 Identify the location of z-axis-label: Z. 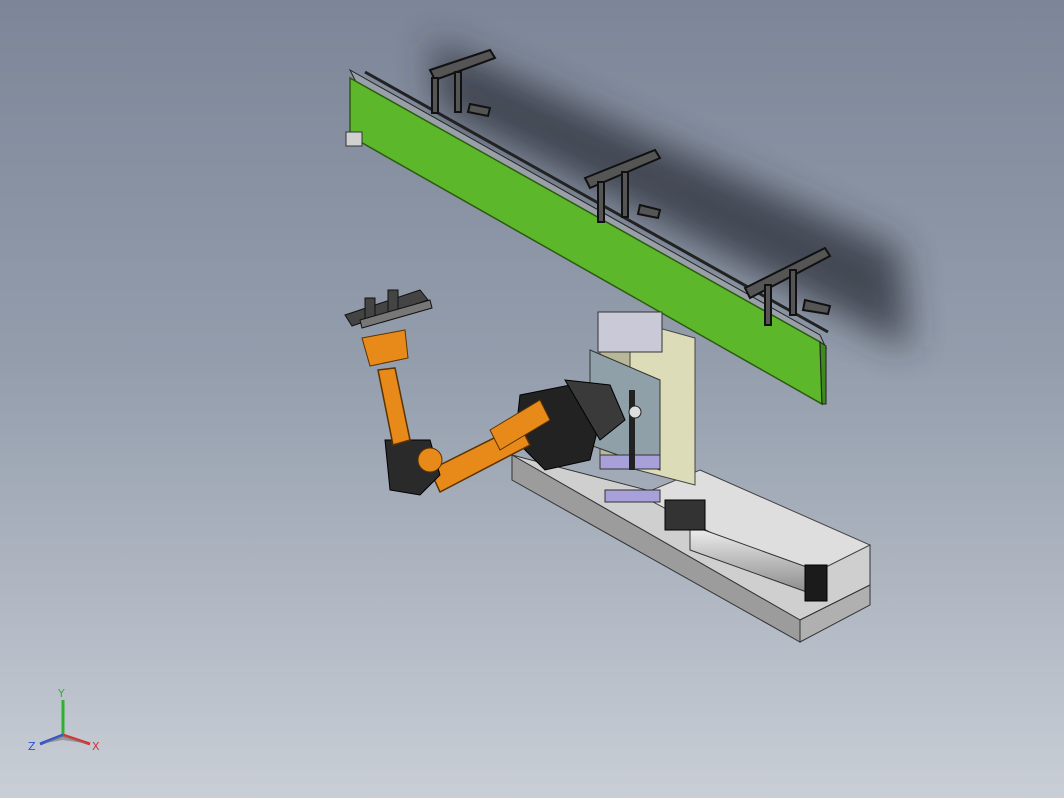
(32, 746).